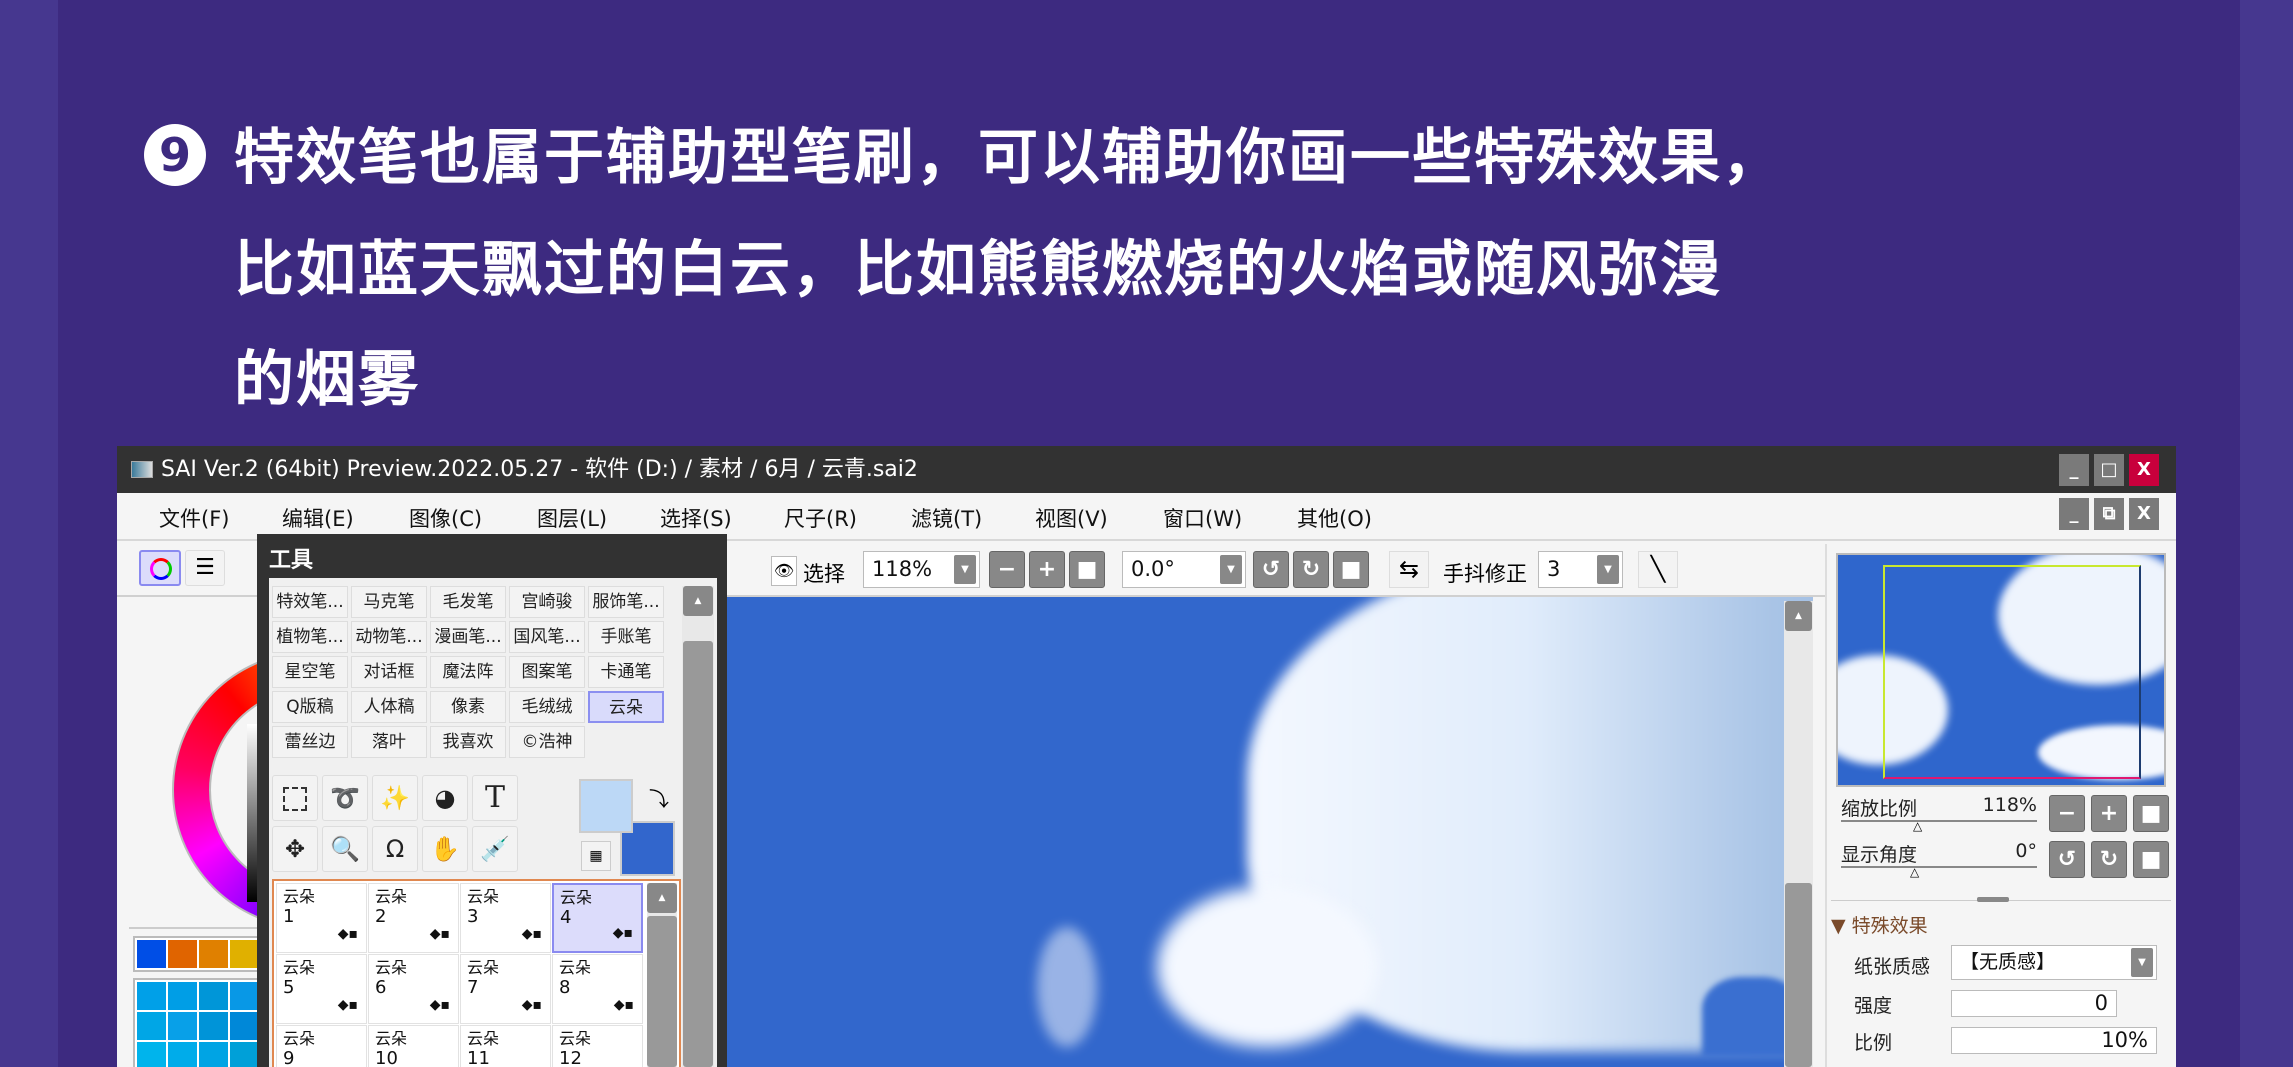  Describe the element at coordinates (495, 798) in the screenshot. I see `text-tool: T` at that location.